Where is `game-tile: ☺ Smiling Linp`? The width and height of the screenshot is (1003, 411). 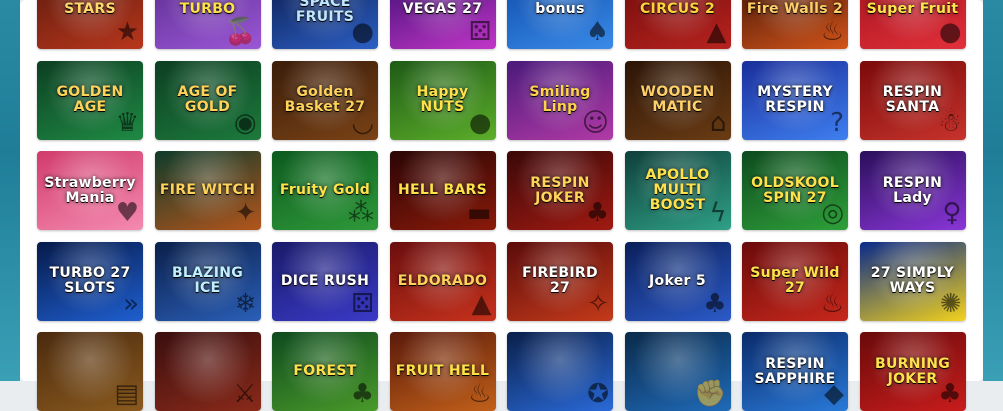 game-tile: ☺ Smiling Linp is located at coordinates (560, 100).